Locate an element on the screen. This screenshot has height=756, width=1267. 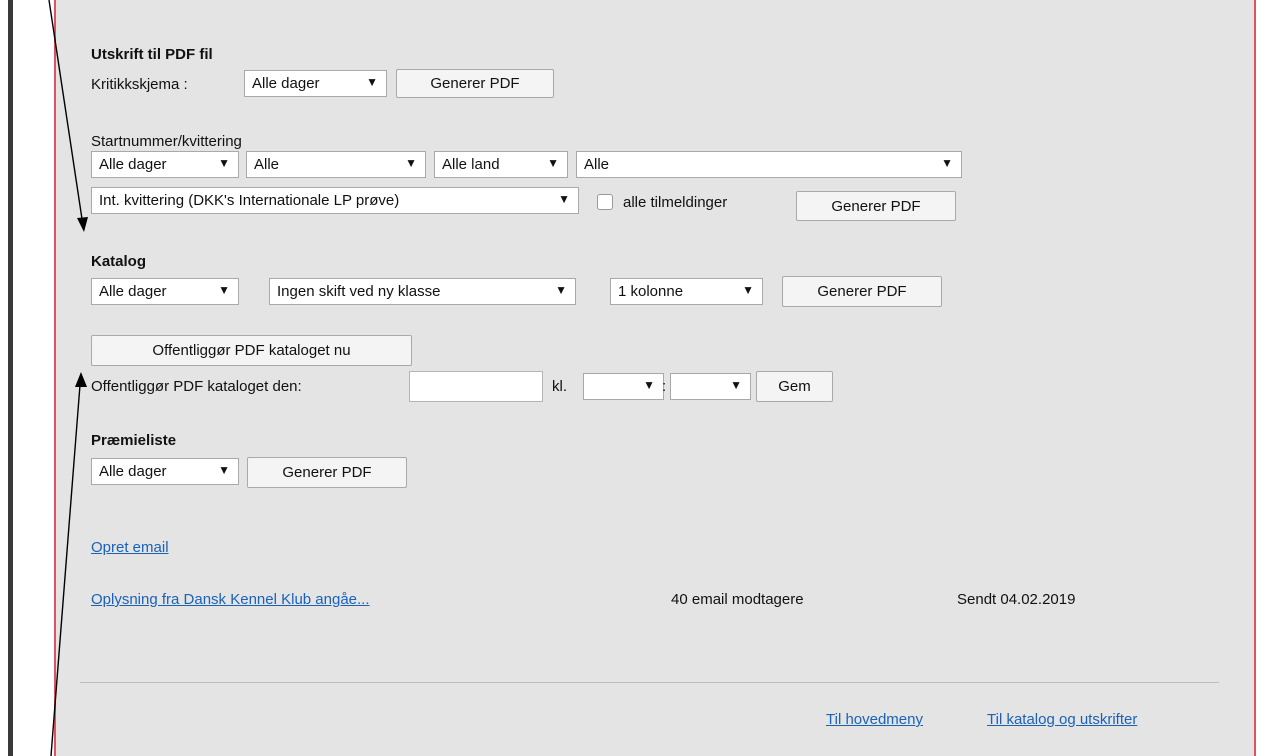
catalog-day-select: Alle dager ▼ is located at coordinates (165, 291).